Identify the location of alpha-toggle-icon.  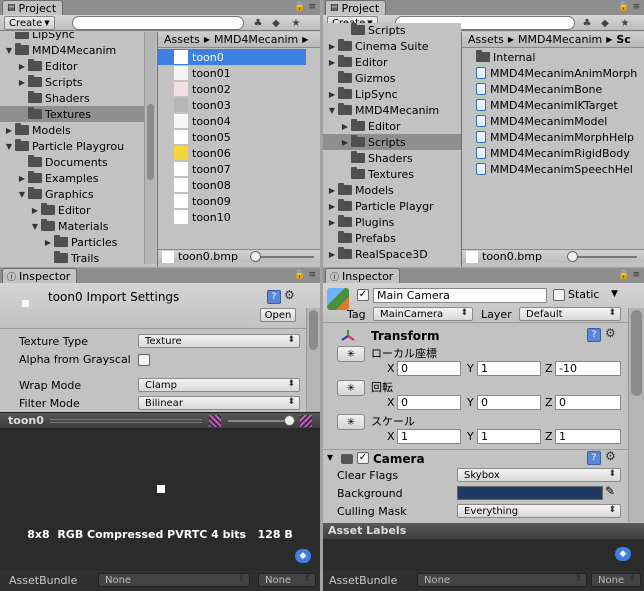
(306, 421).